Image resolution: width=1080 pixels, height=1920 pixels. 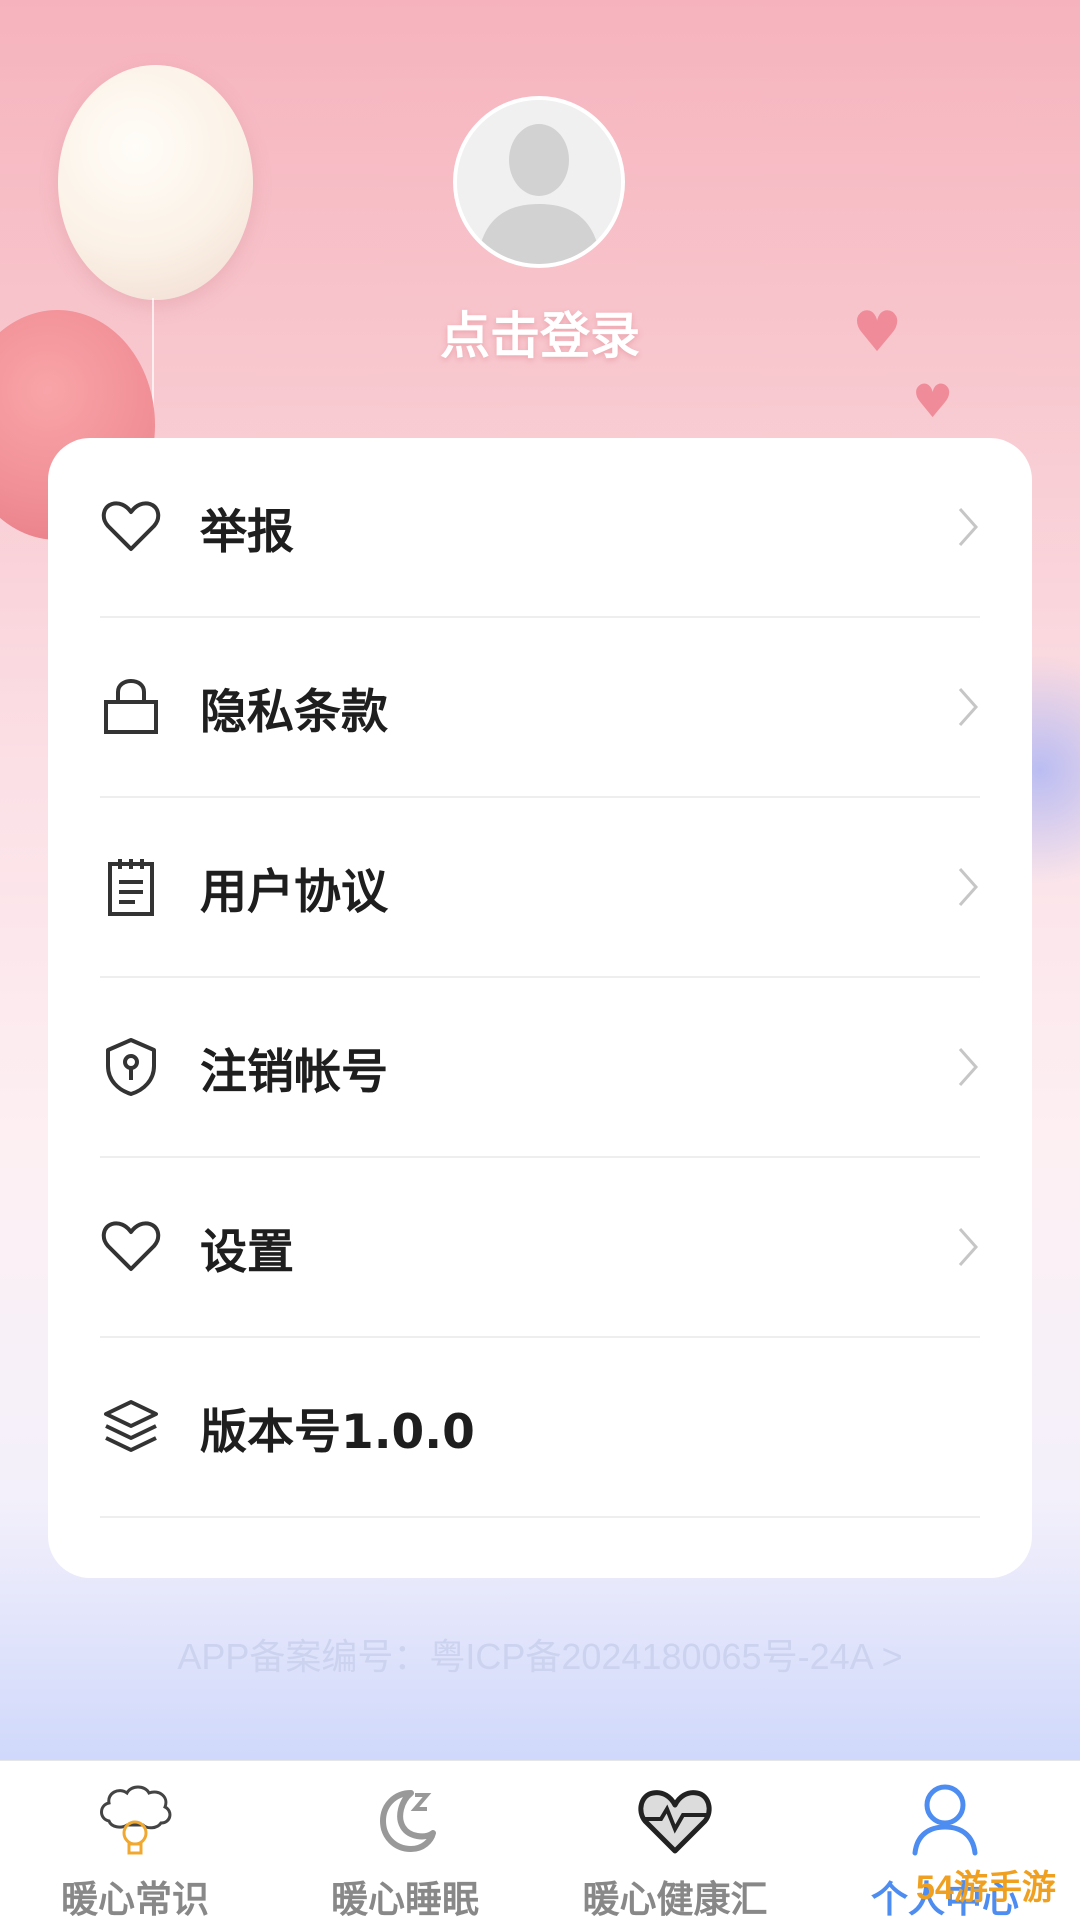 I want to click on menu-item-version: 版本号1.0.0, so click(x=540, y=1428).